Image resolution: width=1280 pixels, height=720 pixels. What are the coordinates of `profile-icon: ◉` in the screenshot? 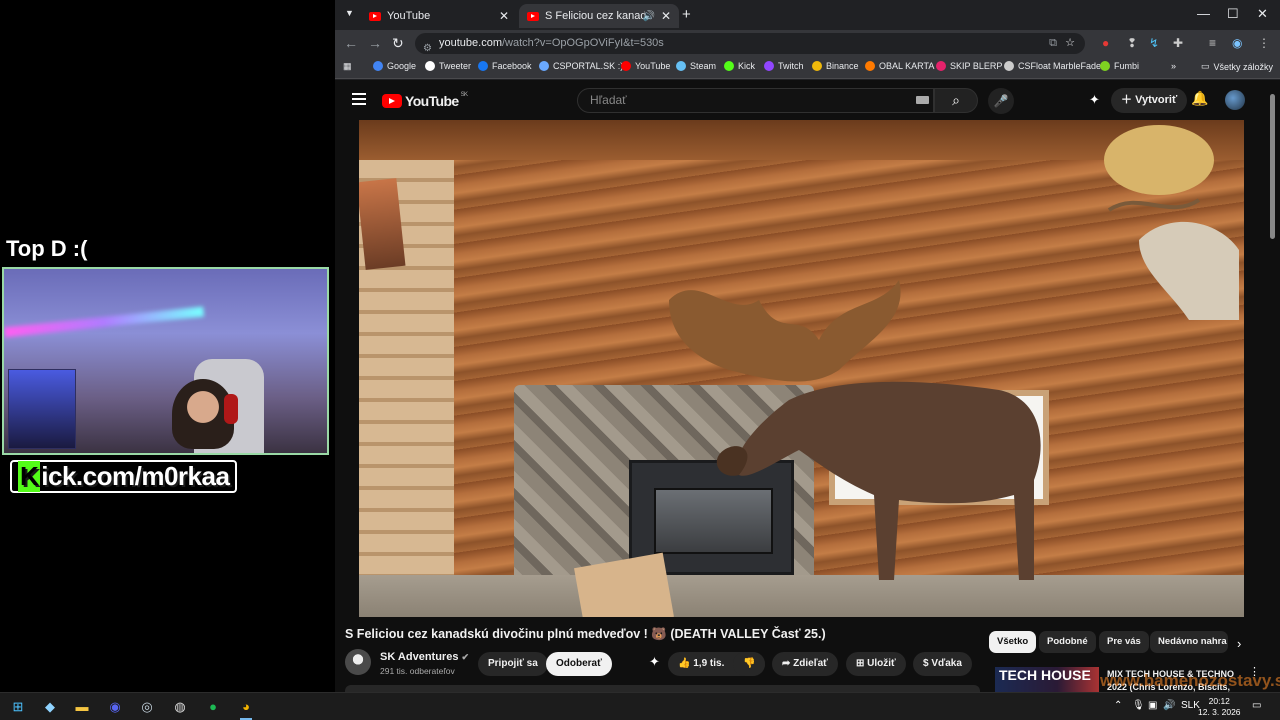 It's located at (1237, 43).